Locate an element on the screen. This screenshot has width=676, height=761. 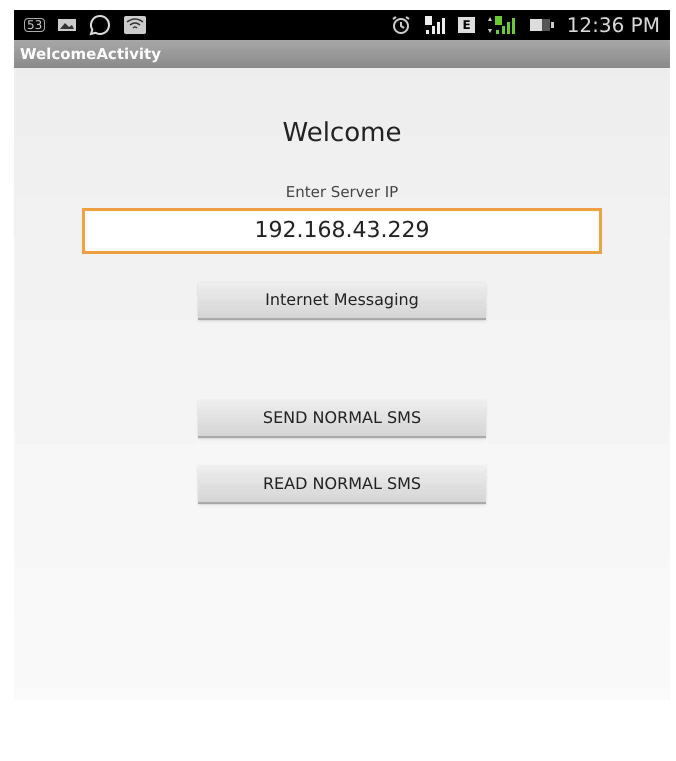
notification-count: 53 is located at coordinates (35, 25).